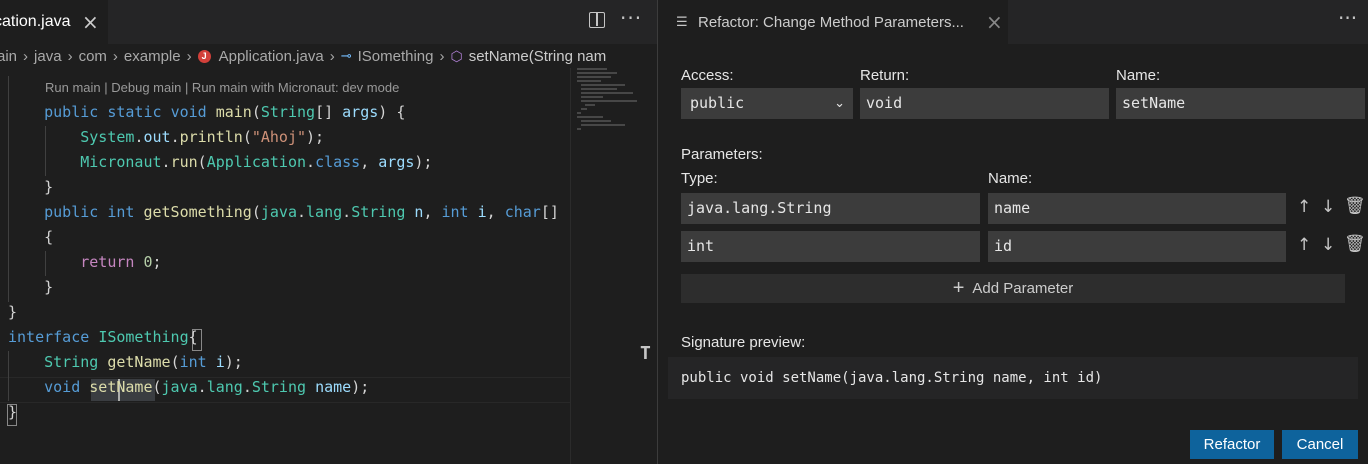  What do you see at coordinates (613, 266) in the screenshot?
I see `minimap` at bounding box center [613, 266].